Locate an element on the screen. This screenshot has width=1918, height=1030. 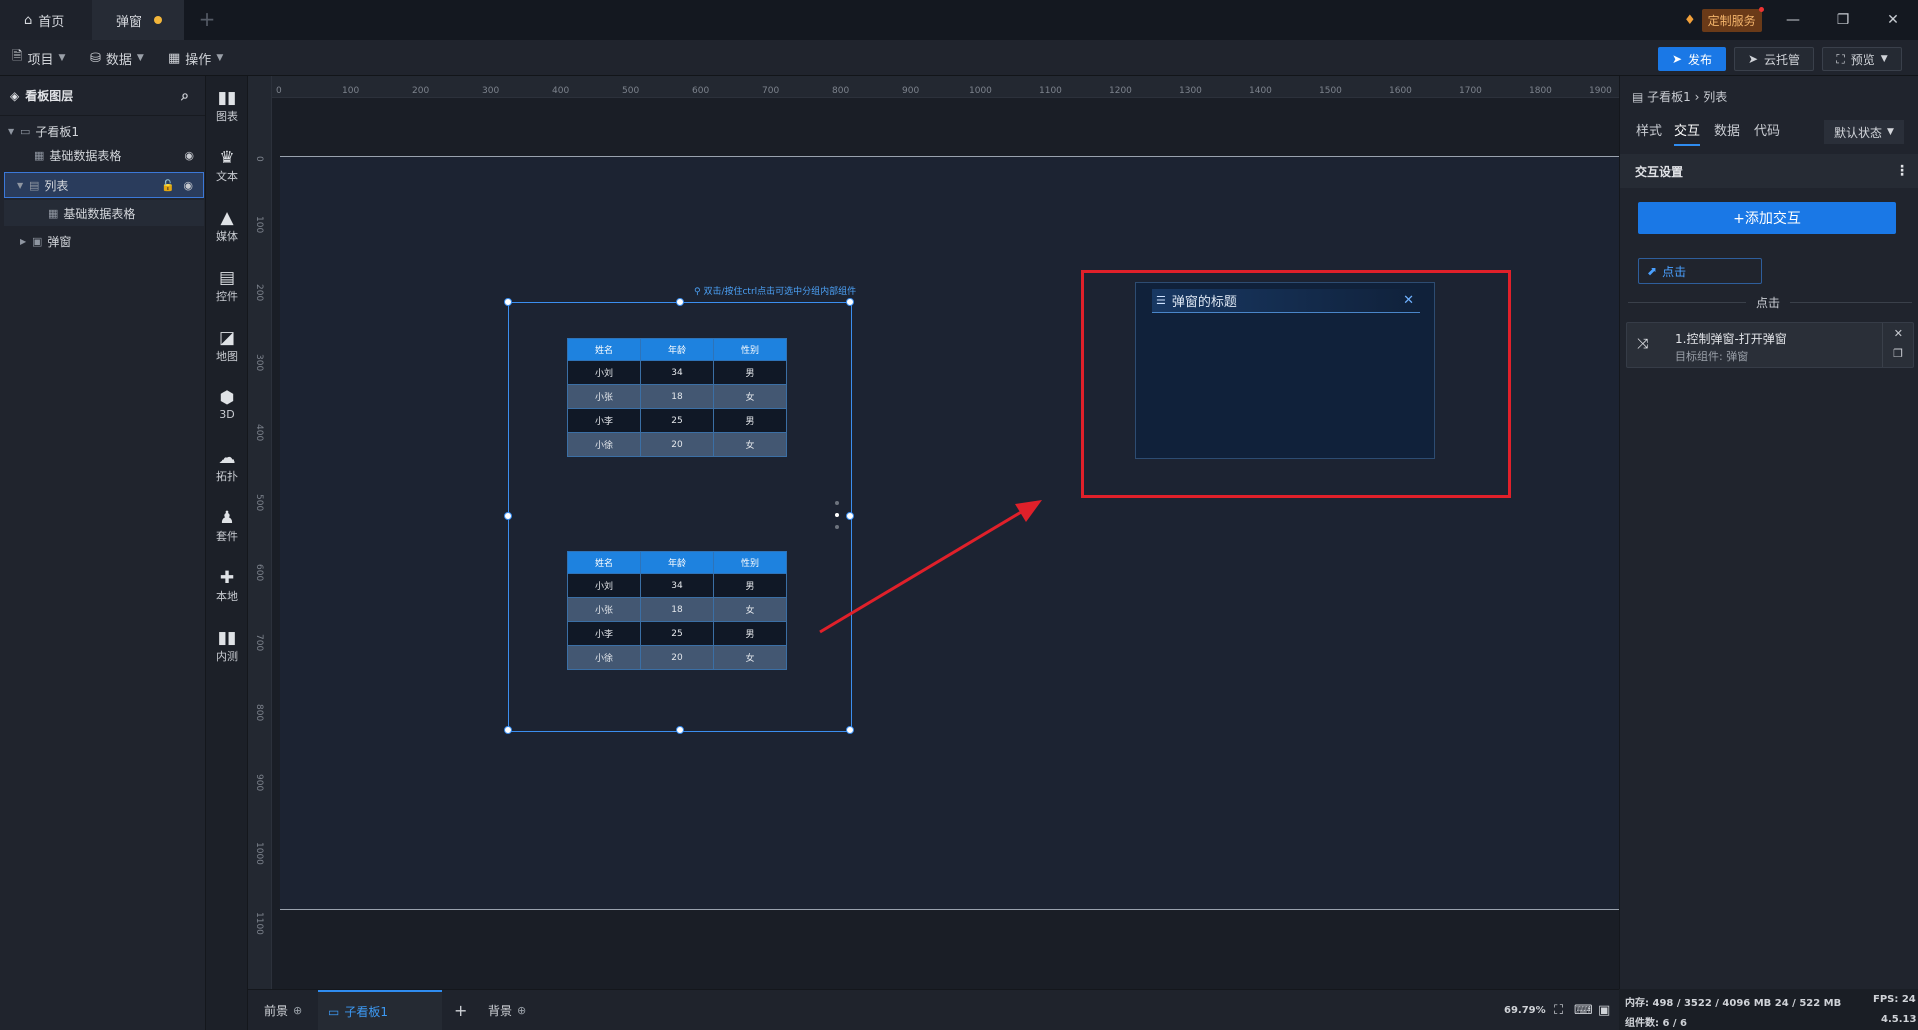
layer-basic-table-child: ▦ 基础数据表格 is located at coordinates (104, 213).